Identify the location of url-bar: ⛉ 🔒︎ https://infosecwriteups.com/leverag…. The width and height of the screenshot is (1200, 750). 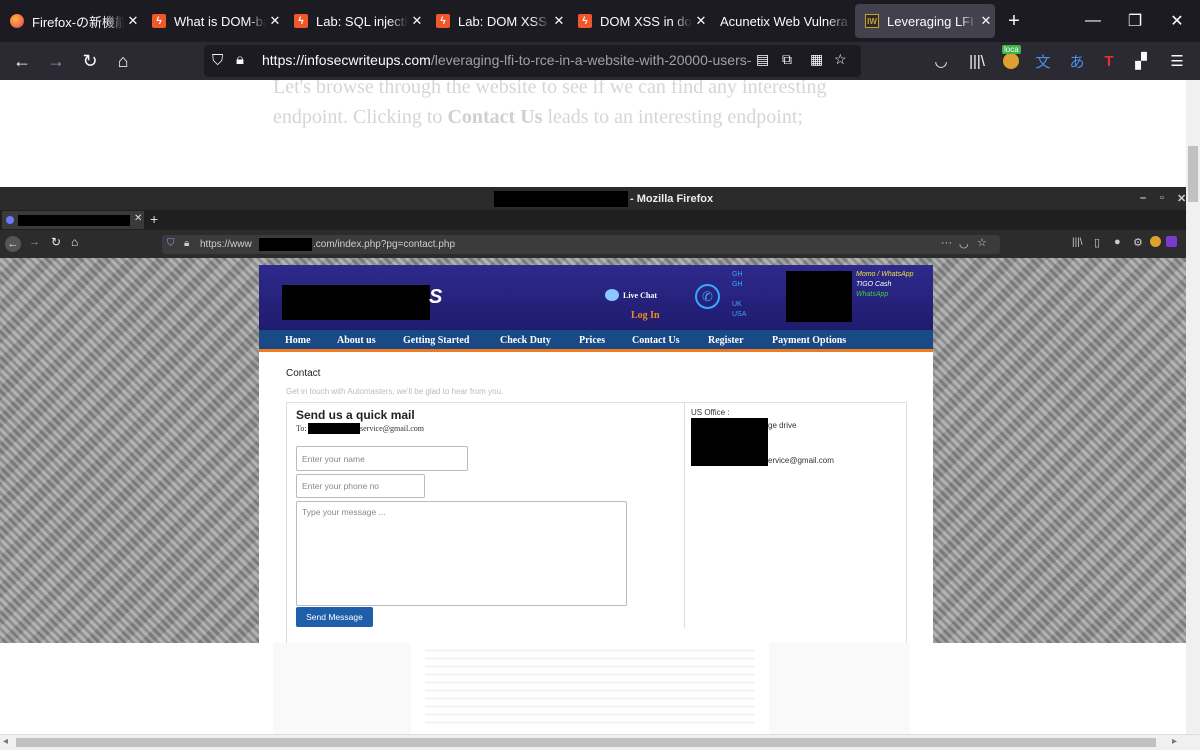
(532, 61).